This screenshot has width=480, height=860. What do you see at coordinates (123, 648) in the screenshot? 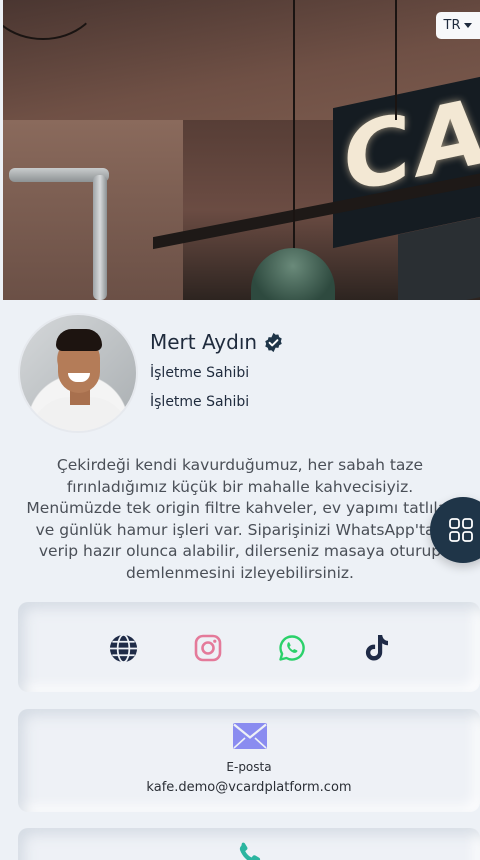
I see `globe-icon` at bounding box center [123, 648].